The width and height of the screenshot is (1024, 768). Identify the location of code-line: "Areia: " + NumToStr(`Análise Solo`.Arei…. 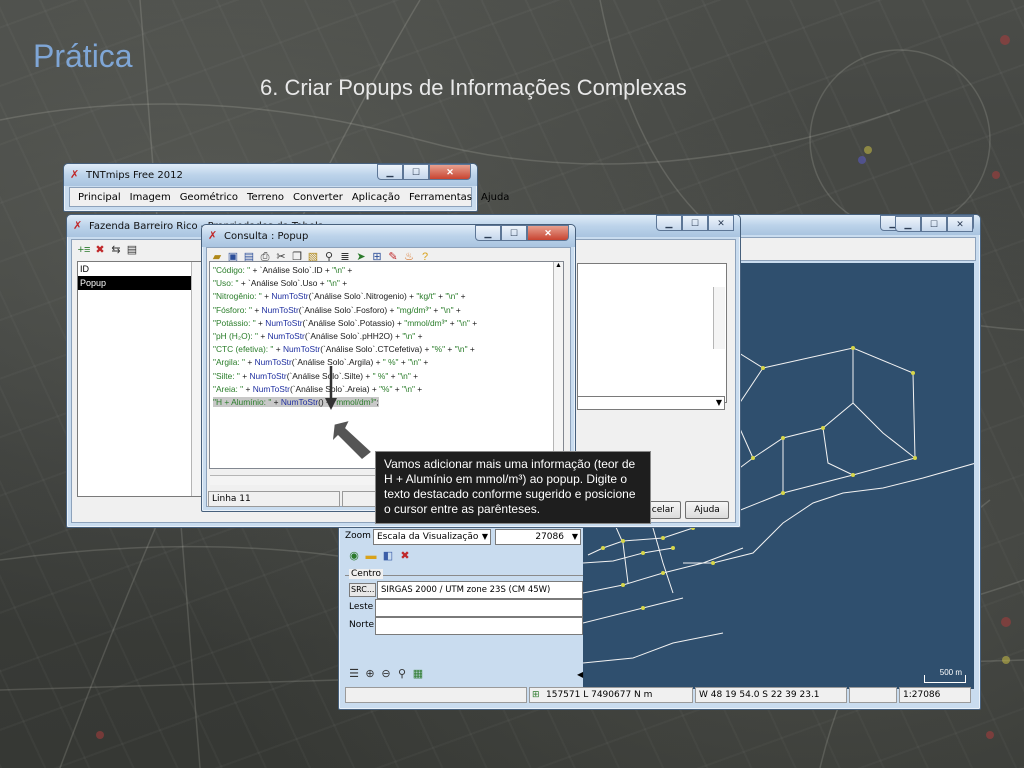
(386, 389).